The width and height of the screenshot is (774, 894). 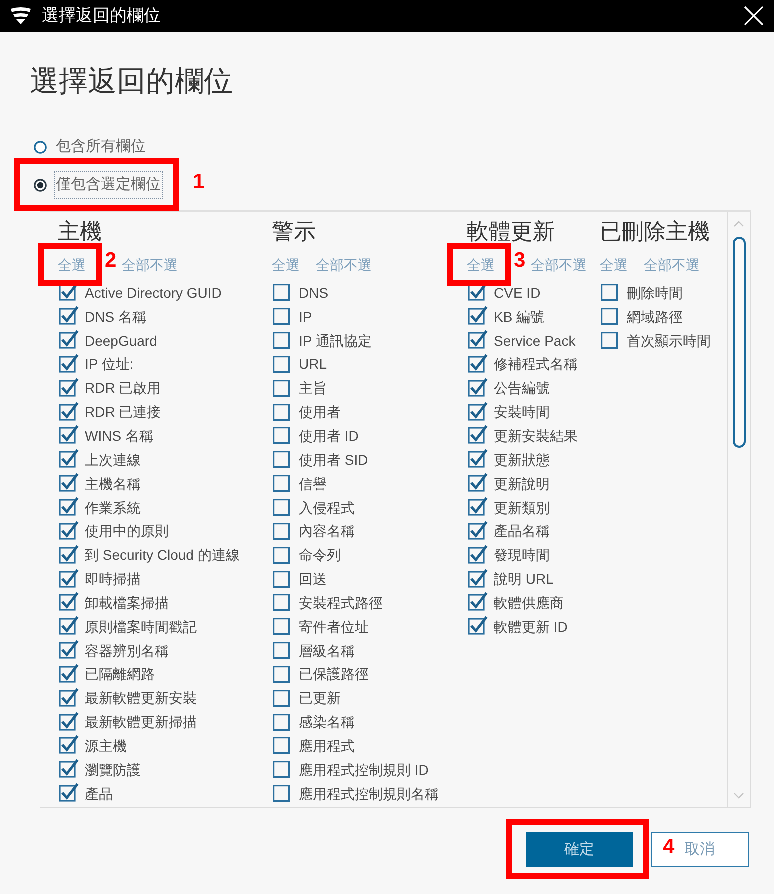 What do you see at coordinates (522, 412) in the screenshot?
I see `checkbox-label: 安裝時間` at bounding box center [522, 412].